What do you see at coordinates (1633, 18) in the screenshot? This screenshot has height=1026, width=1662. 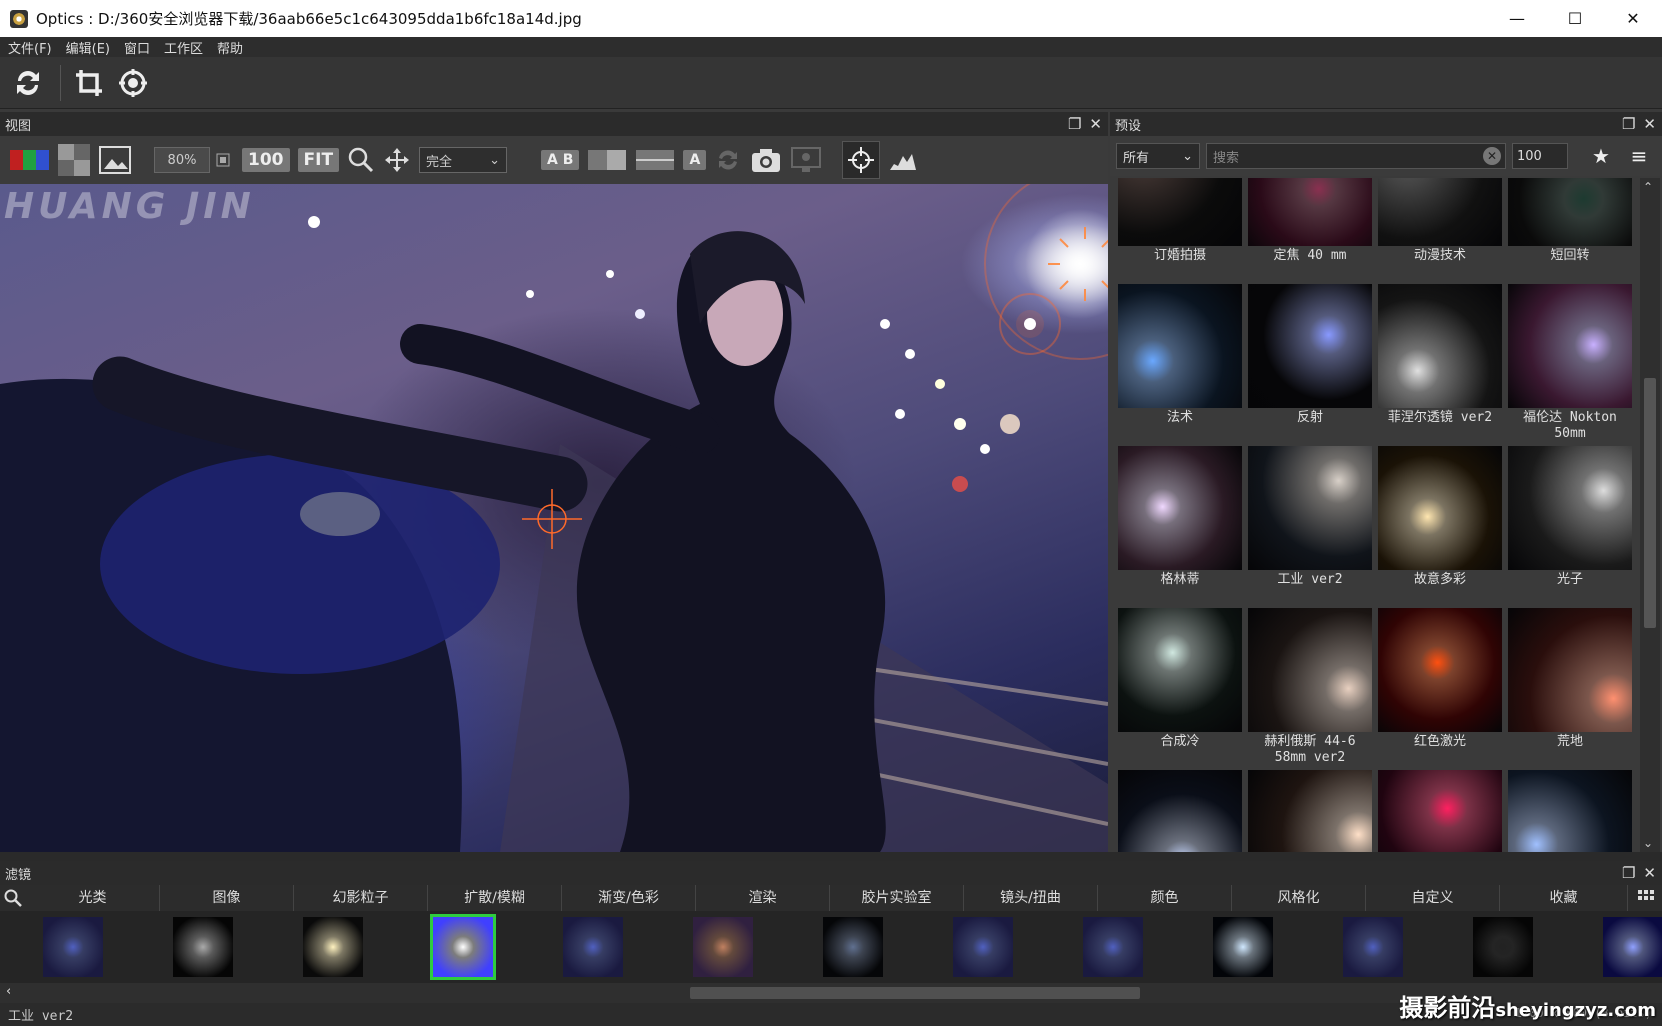 I see `close-button: ✕` at bounding box center [1633, 18].